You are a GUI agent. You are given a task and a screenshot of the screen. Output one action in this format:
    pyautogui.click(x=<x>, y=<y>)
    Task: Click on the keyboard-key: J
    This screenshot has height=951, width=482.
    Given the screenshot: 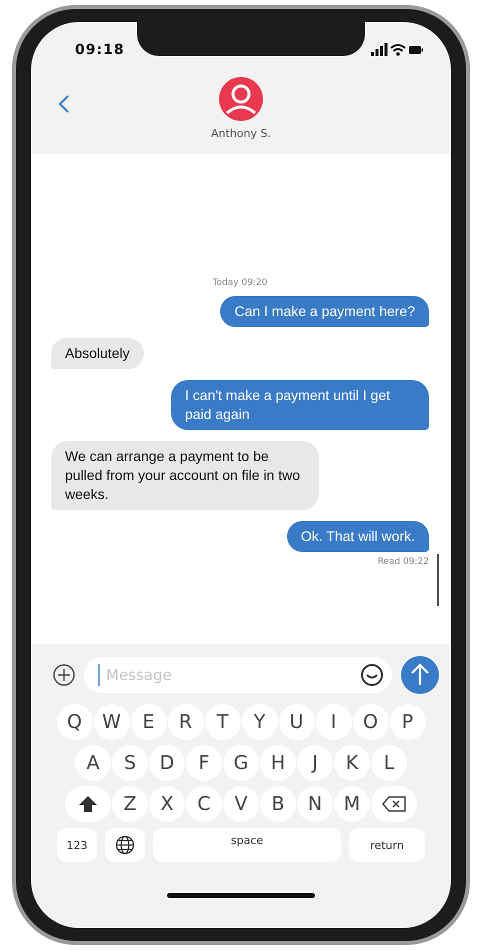 What is the action you would take?
    pyautogui.click(x=315, y=763)
    